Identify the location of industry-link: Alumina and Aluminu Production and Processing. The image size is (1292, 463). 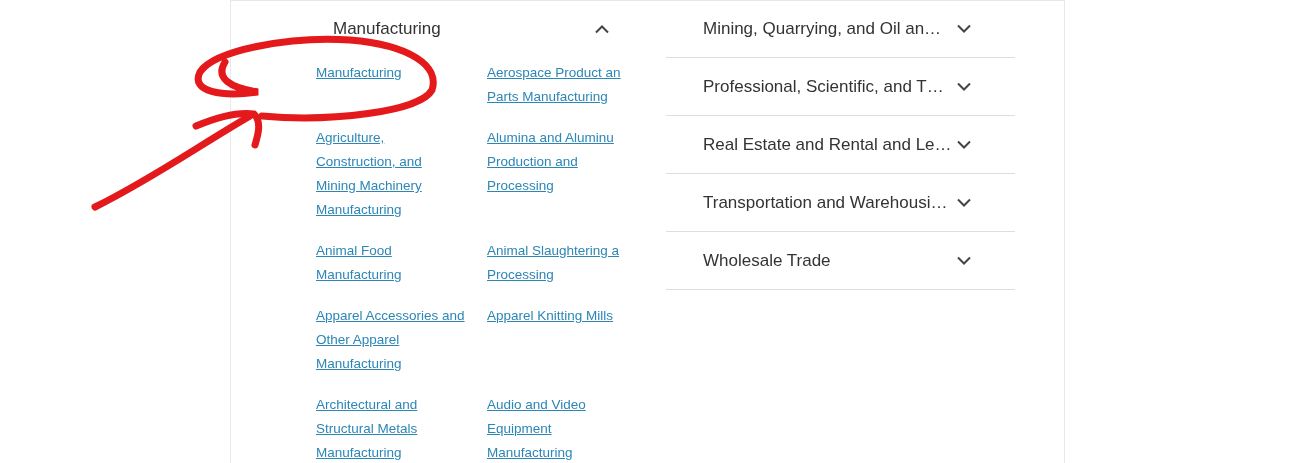
(550, 162).